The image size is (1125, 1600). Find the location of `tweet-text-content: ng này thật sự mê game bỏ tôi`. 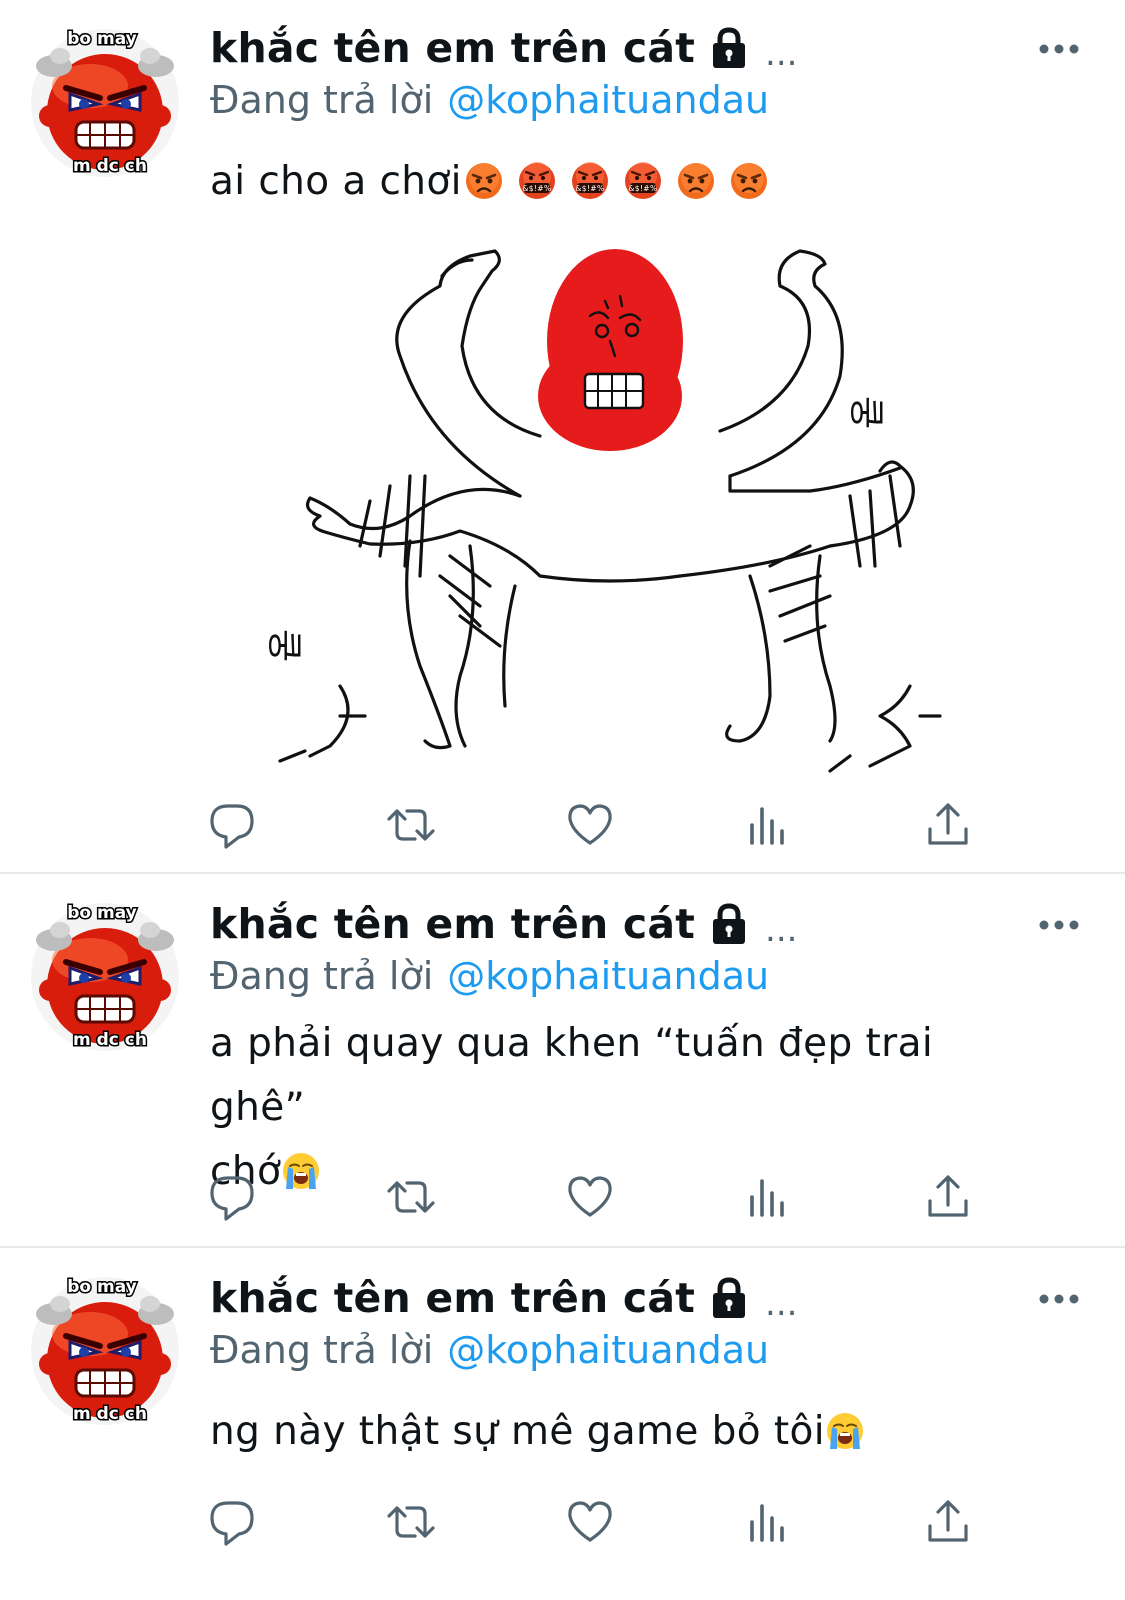

tweet-text-content: ng này thật sự mê game bỏ tôi is located at coordinates (518, 1431).